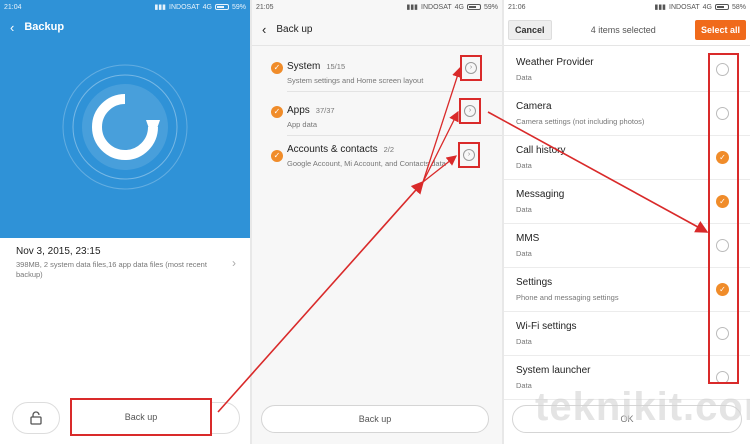 Image resolution: width=750 pixels, height=444 pixels. What do you see at coordinates (553, 370) in the screenshot?
I see `item-name: System launcher` at bounding box center [553, 370].